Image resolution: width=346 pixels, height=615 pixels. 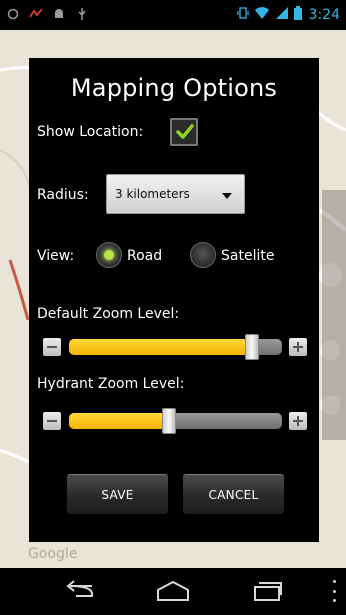 What do you see at coordinates (282, 15) in the screenshot?
I see `cell-signal-icon` at bounding box center [282, 15].